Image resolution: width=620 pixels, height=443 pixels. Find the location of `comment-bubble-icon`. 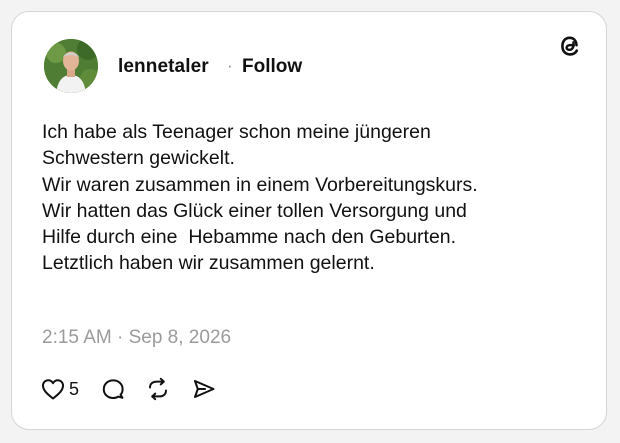

comment-bubble-icon is located at coordinates (113, 389).